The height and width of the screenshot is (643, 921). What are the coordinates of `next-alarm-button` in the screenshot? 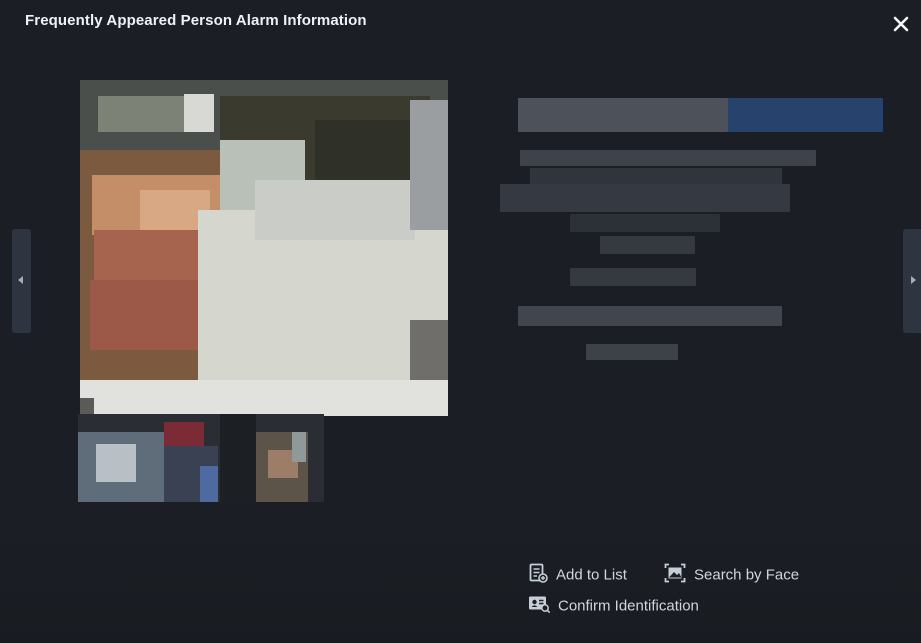 It's located at (912, 281).